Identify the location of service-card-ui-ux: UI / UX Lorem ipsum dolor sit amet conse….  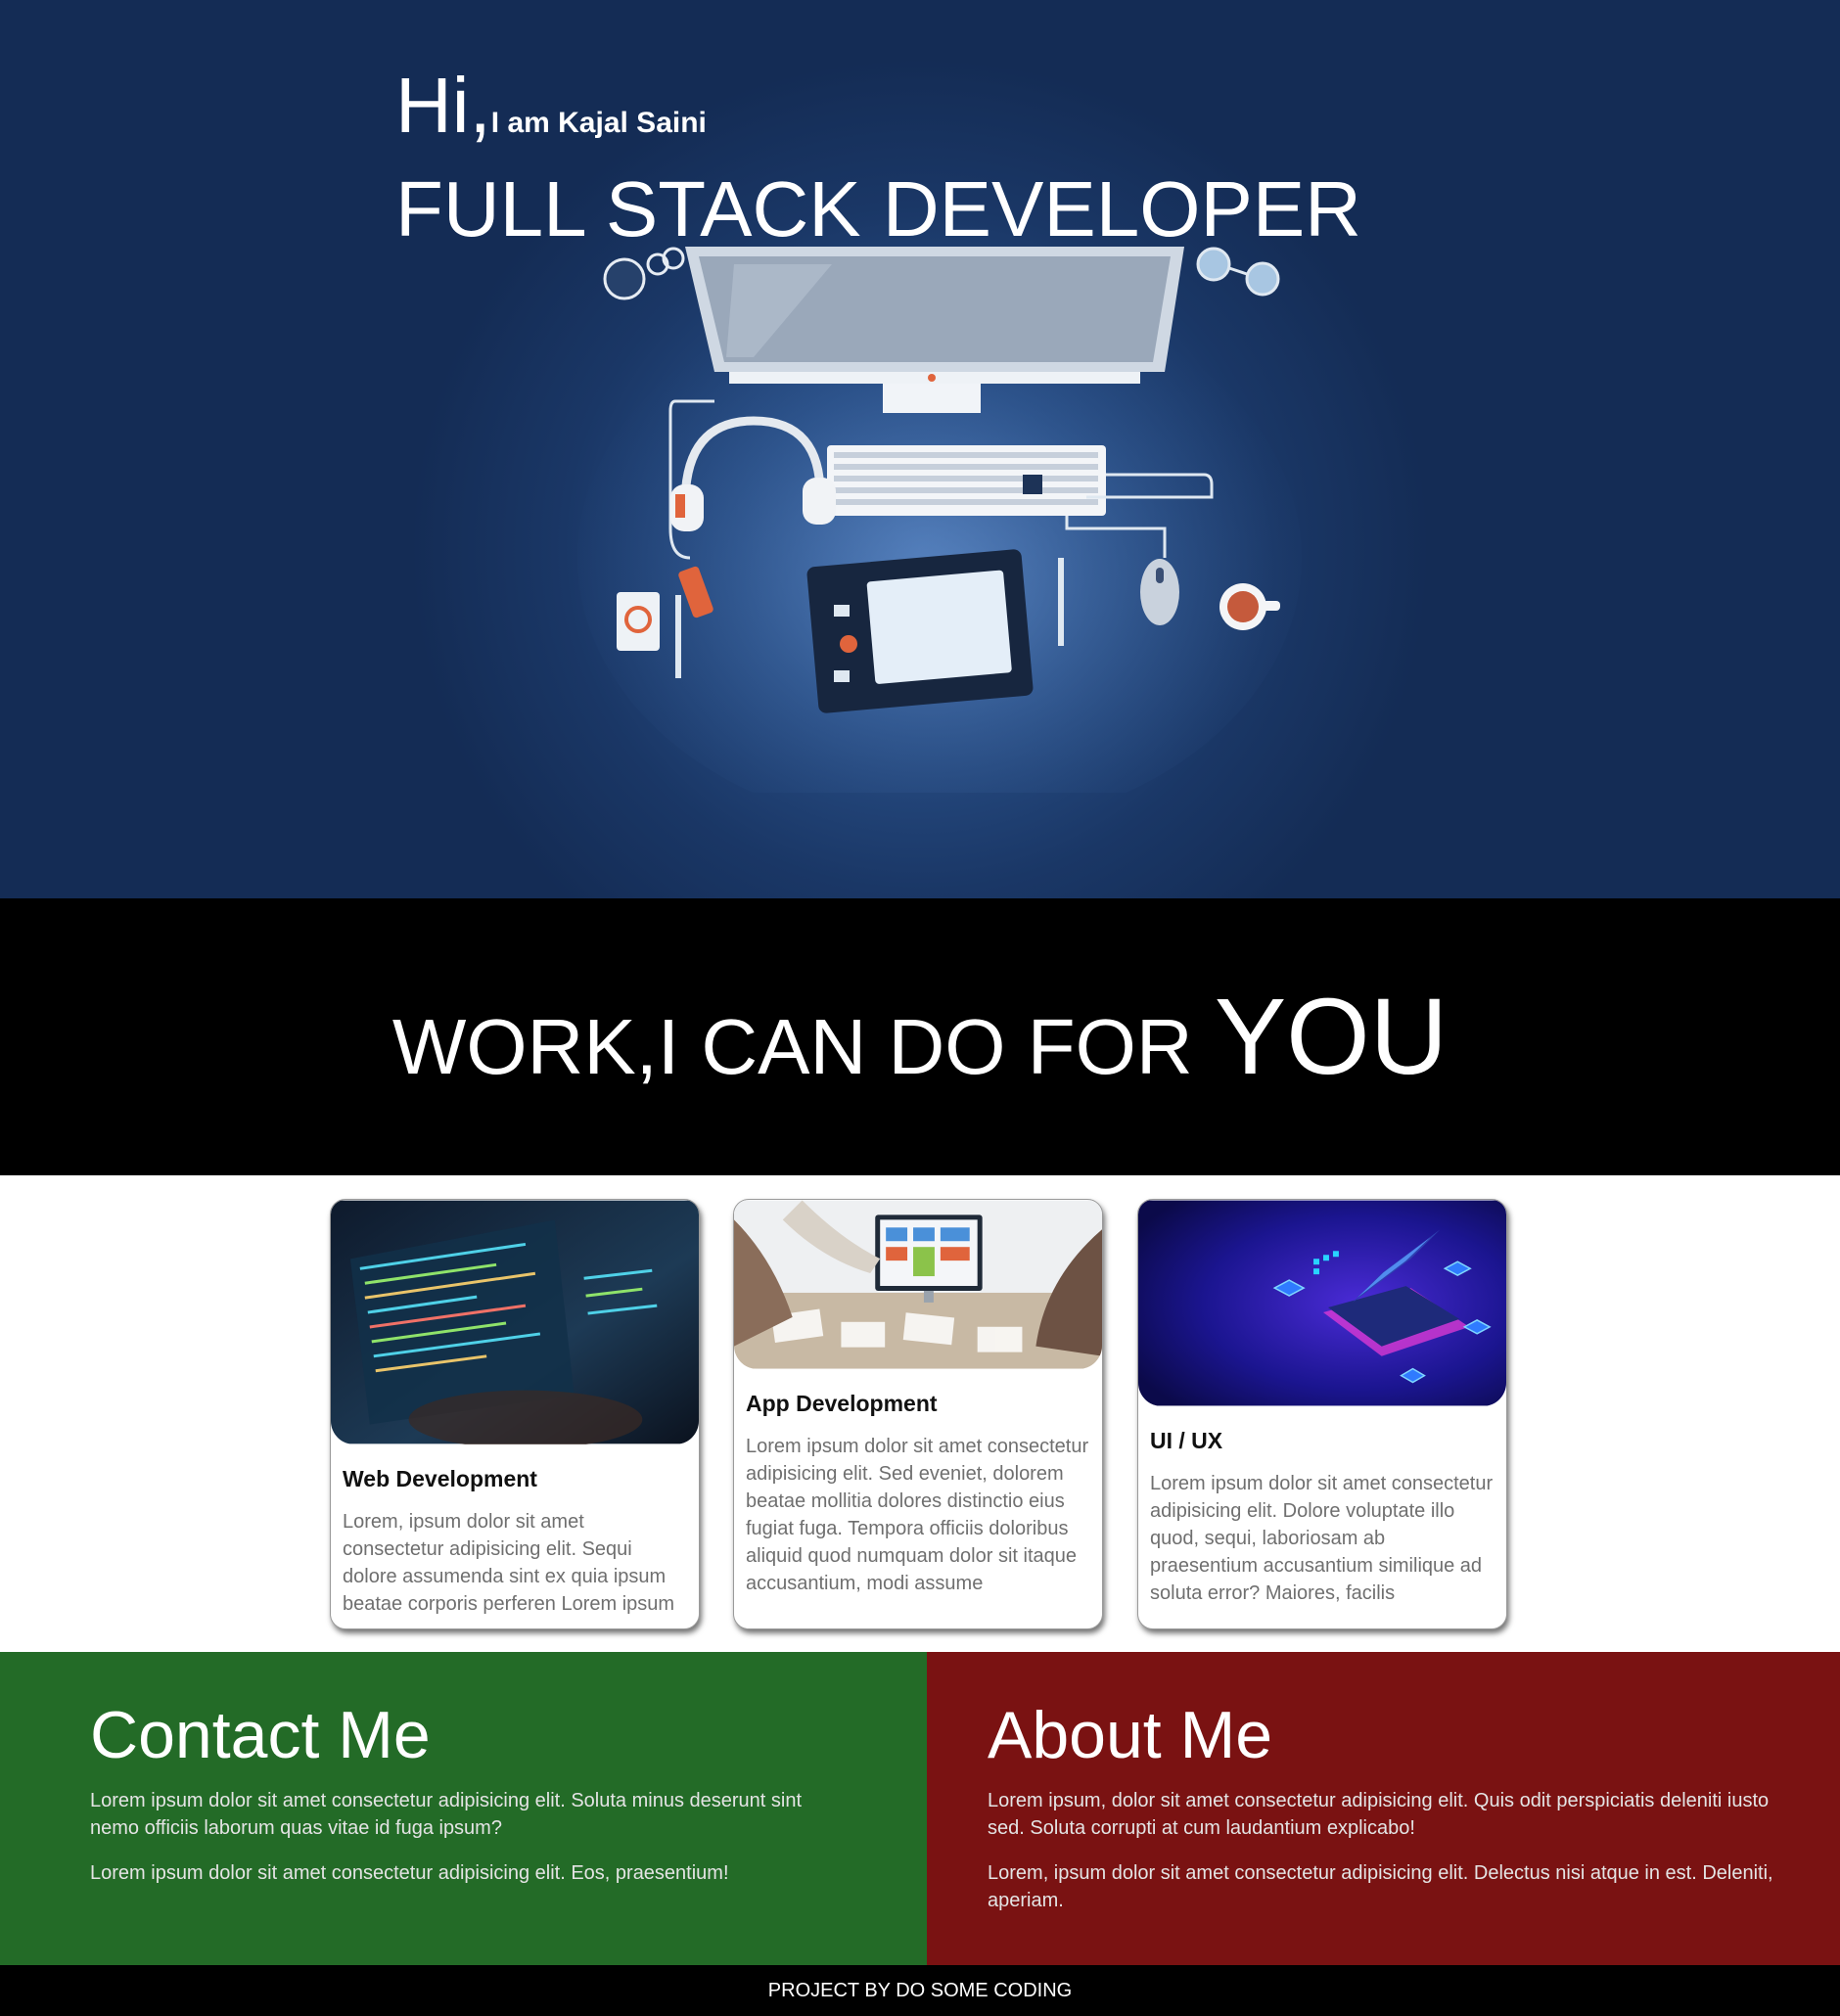
(1322, 1414).